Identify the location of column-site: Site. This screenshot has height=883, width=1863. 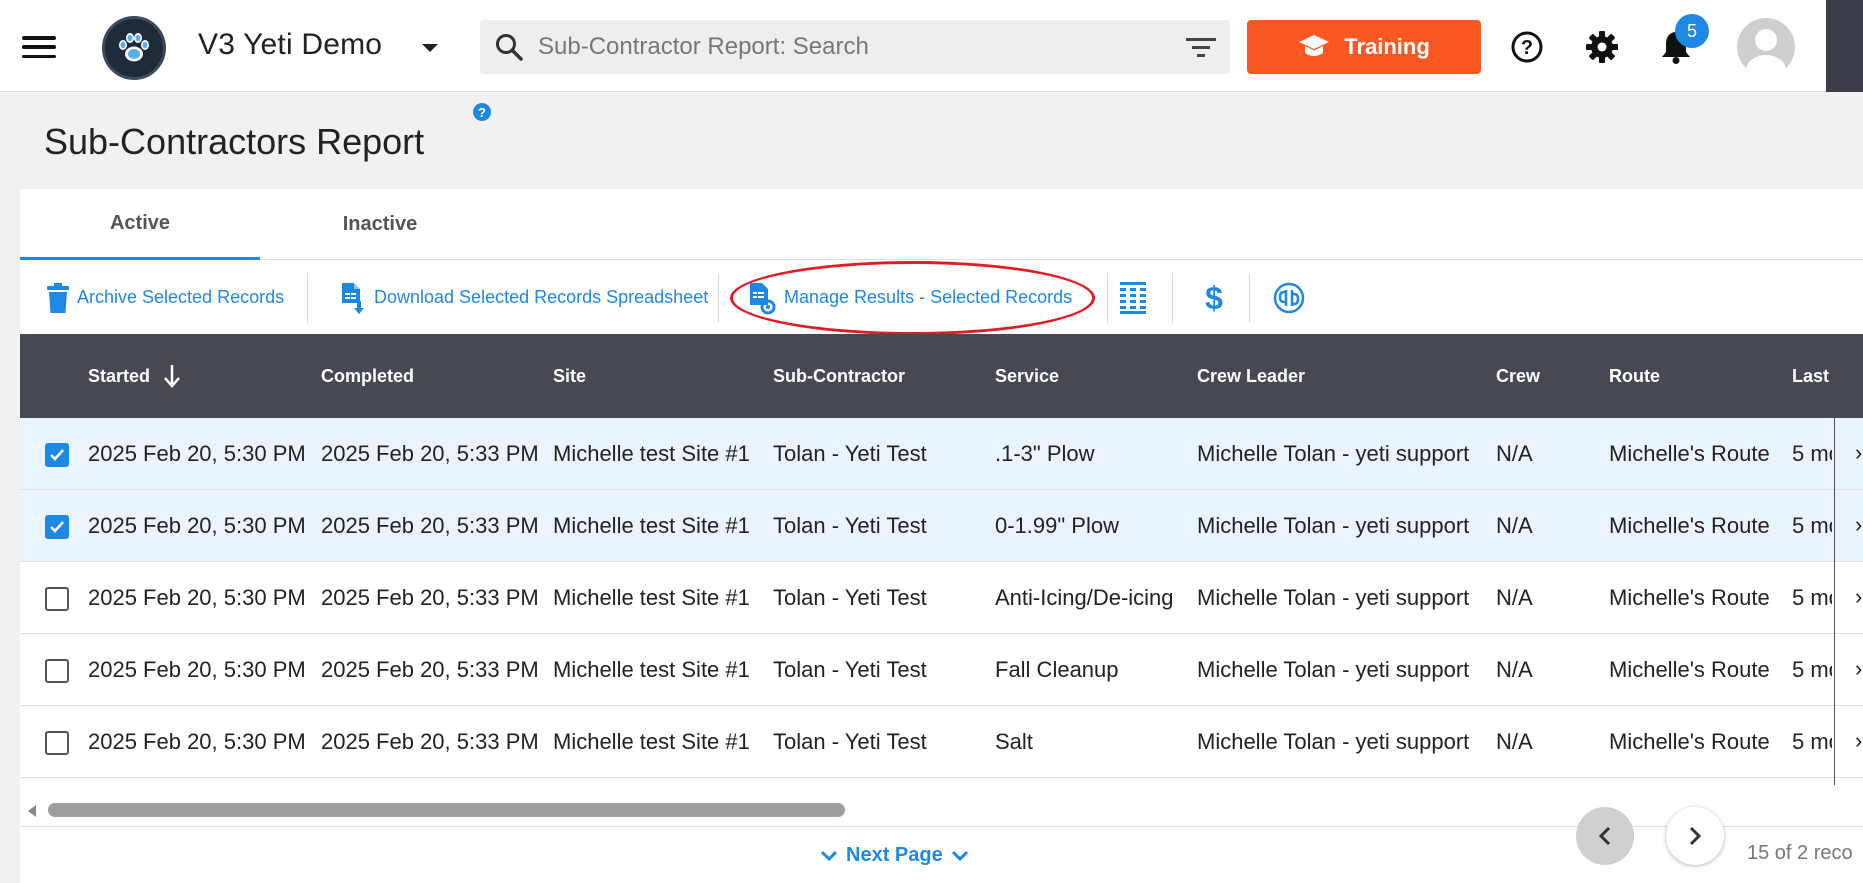
(569, 376).